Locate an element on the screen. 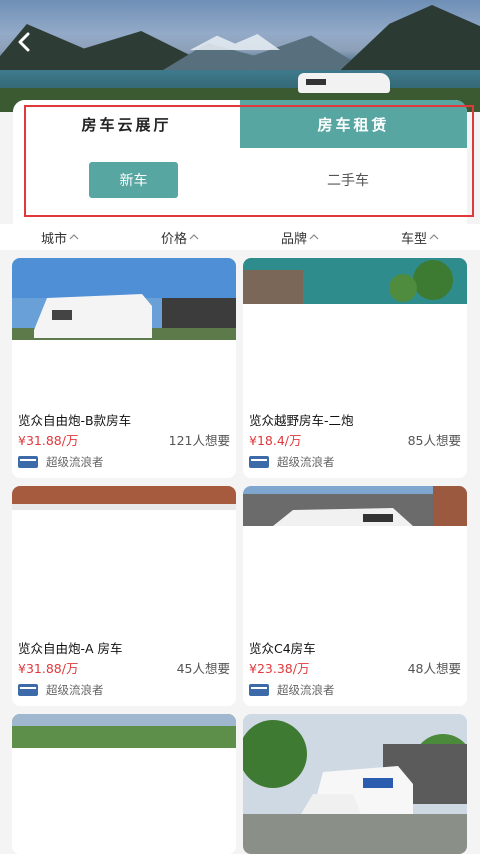 The width and height of the screenshot is (480, 854). hero-banner-image is located at coordinates (240, 56).